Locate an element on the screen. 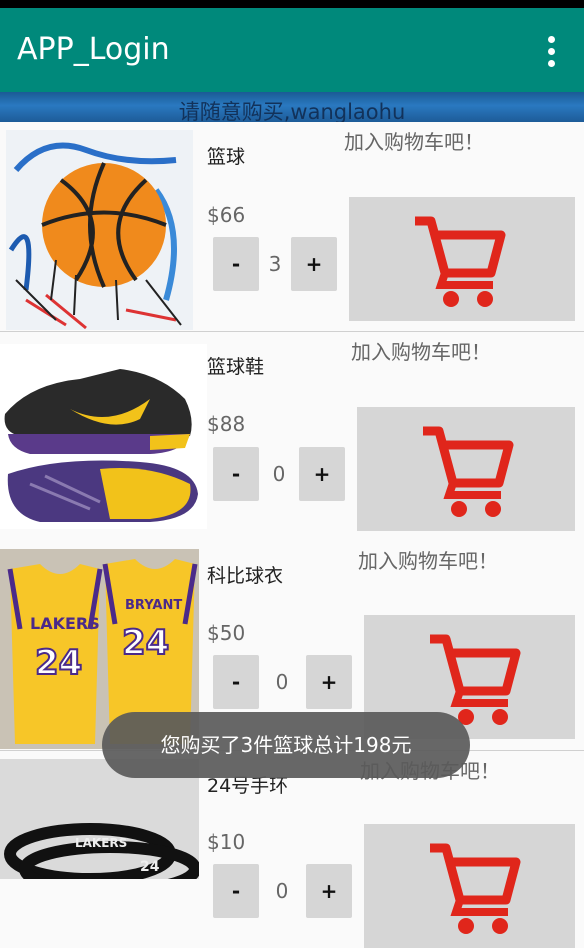 The height and width of the screenshot is (948, 584). welcome-banner: 请随意购买,wanglaohu is located at coordinates (292, 108).